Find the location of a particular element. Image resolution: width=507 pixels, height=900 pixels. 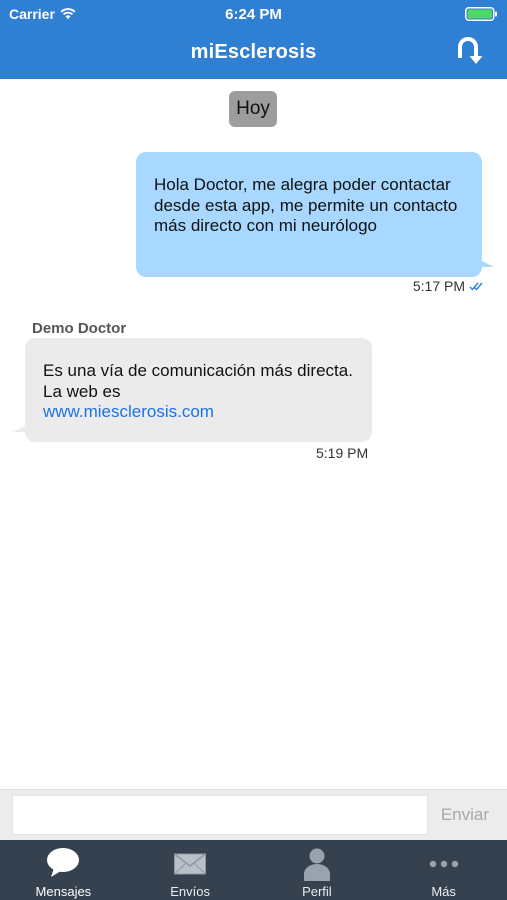

message-time: 5:19 PM is located at coordinates (342, 453).